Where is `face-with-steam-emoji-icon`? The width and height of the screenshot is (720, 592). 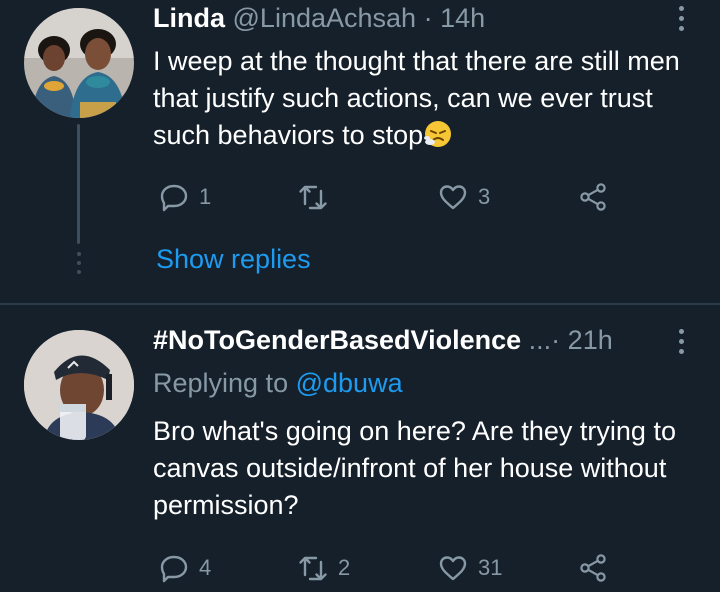 face-with-steam-emoji-icon is located at coordinates (438, 134).